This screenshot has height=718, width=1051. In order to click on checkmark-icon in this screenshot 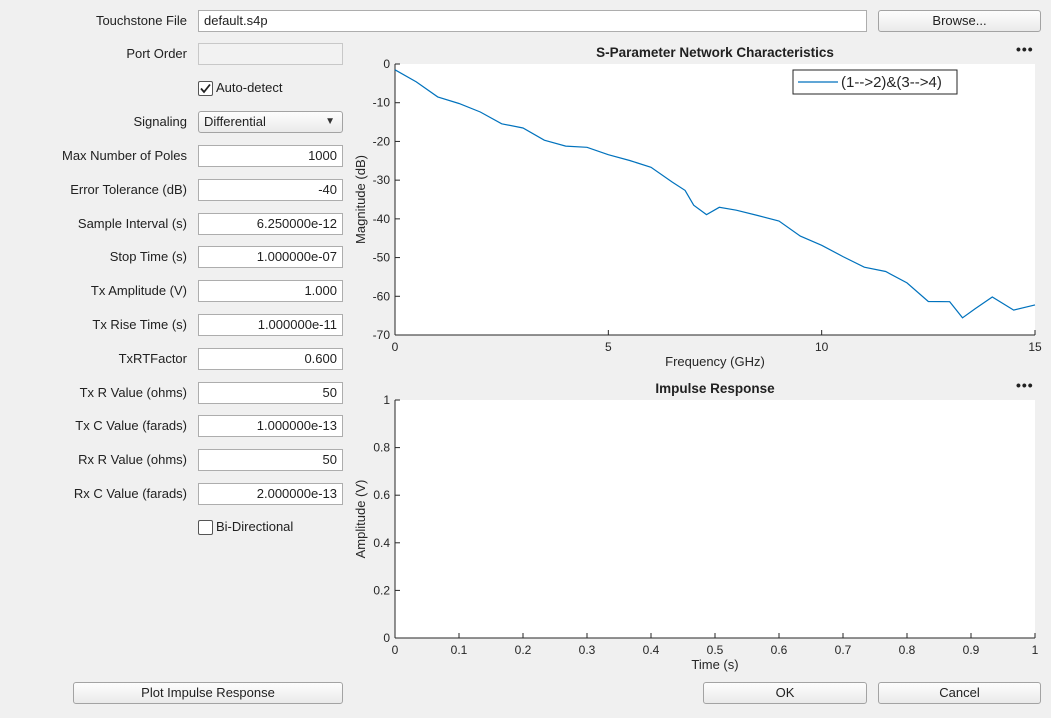, I will do `click(205, 88)`.